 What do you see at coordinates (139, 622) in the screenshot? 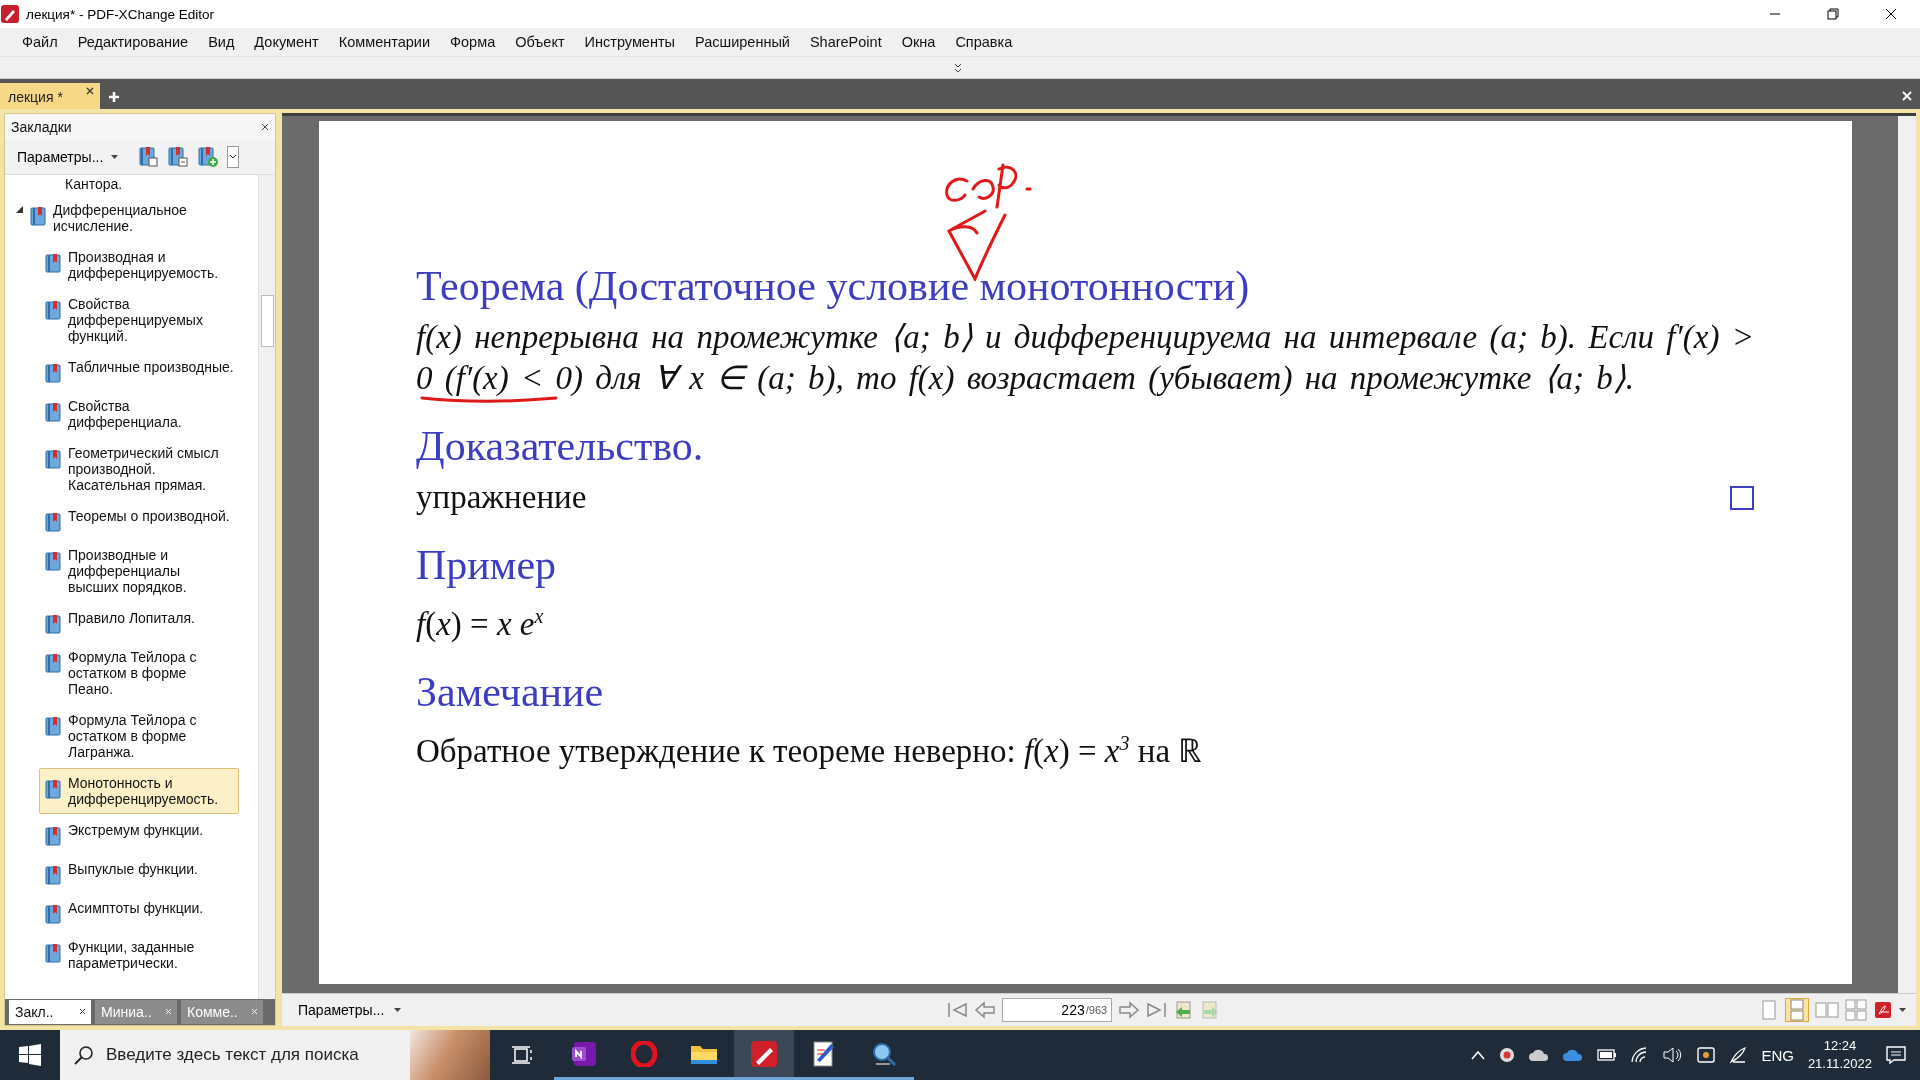
I see `bookmark-item: Правило Лопиталя.` at bounding box center [139, 622].